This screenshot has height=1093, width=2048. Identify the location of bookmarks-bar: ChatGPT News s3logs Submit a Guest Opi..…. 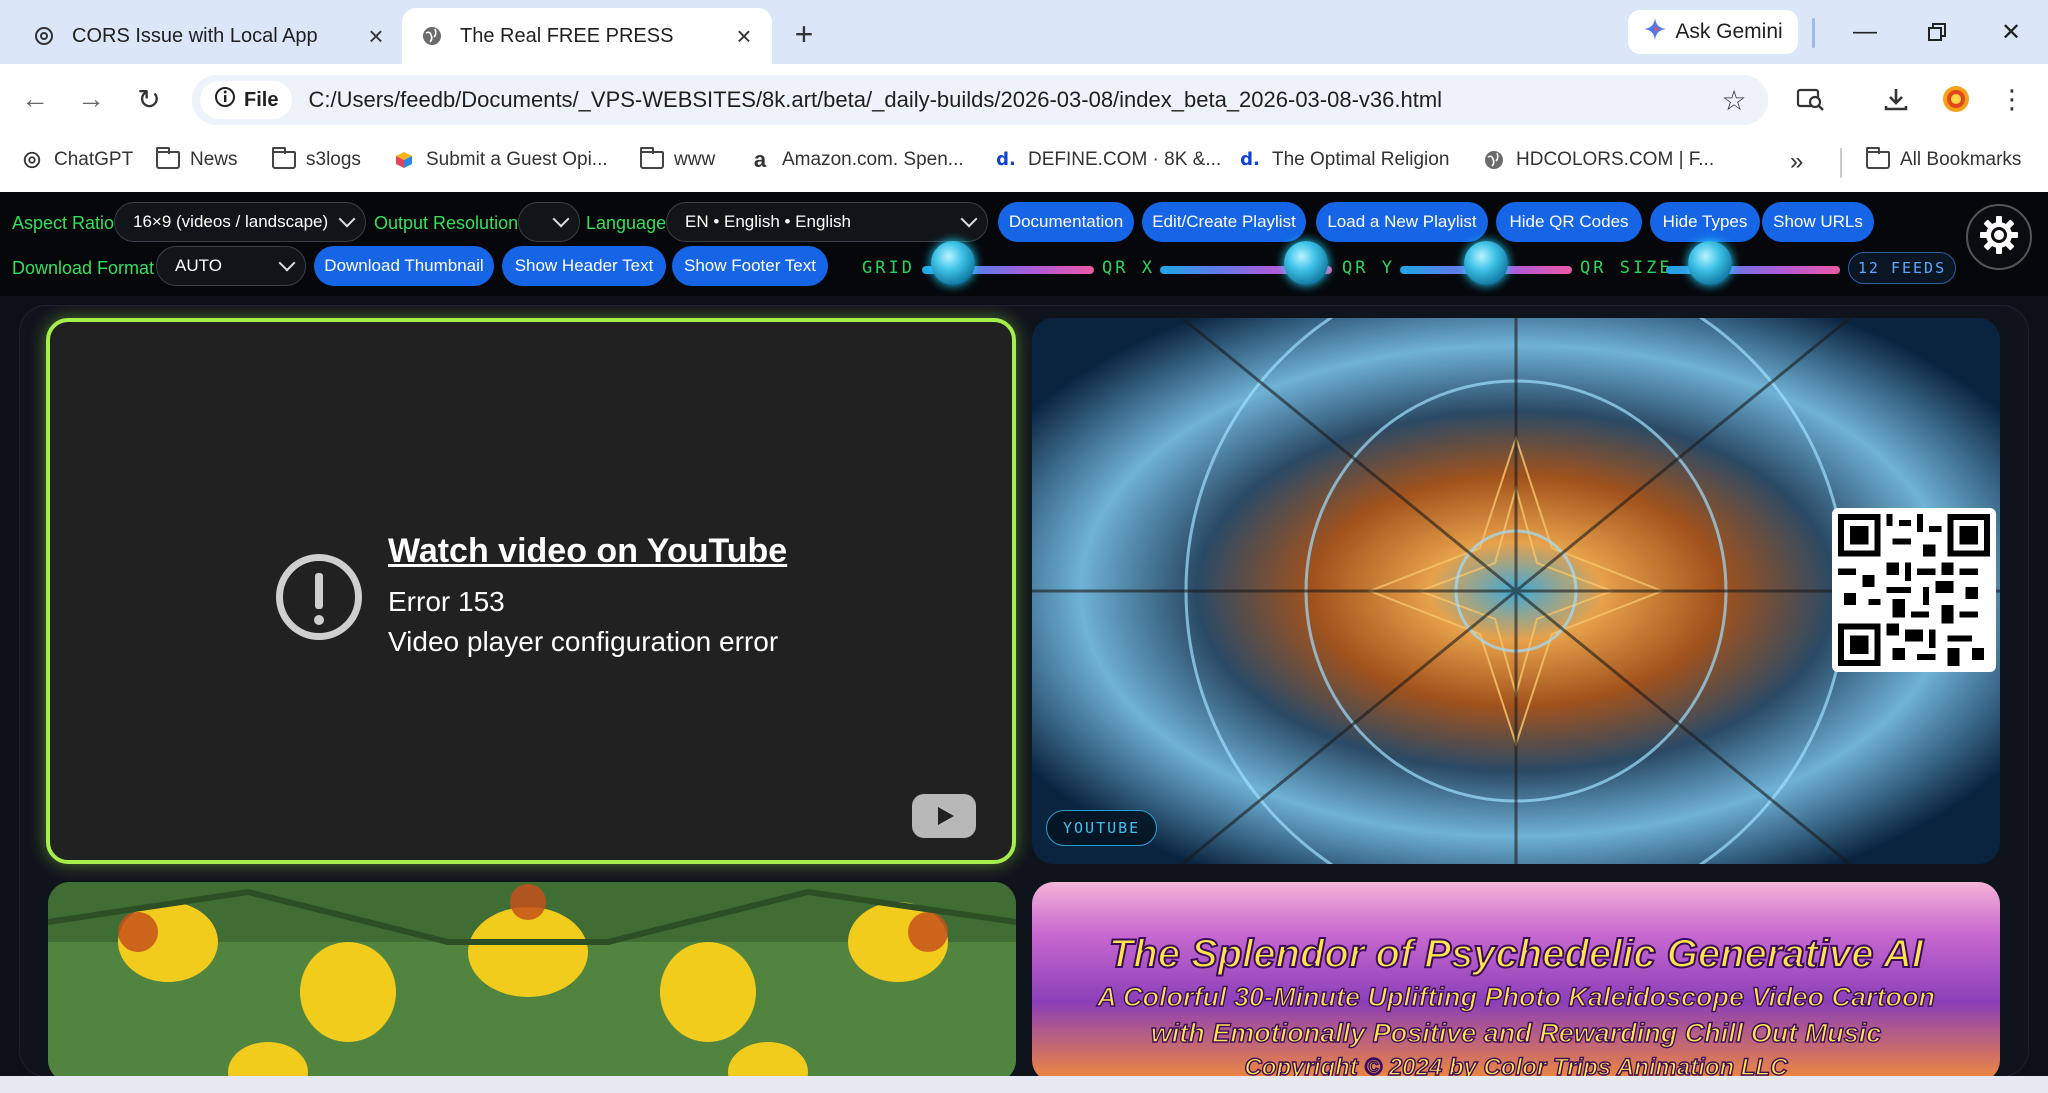
(1024, 163).